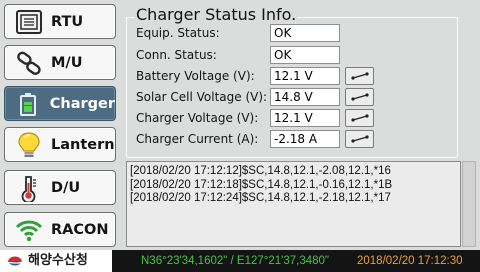 The image size is (480, 272). What do you see at coordinates (410, 261) in the screenshot?
I see `clock: 2018/02/20 17:12:30` at bounding box center [410, 261].